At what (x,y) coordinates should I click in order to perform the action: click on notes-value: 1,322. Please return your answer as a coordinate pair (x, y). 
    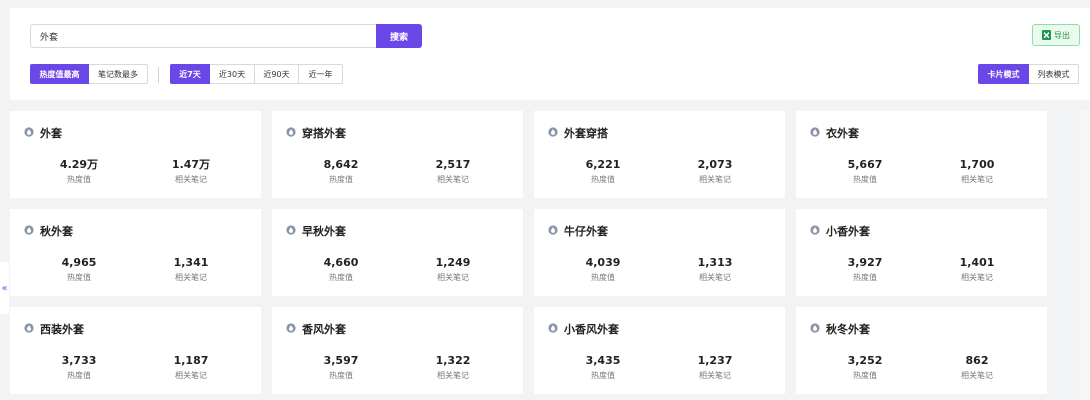
    Looking at the image, I should click on (453, 360).